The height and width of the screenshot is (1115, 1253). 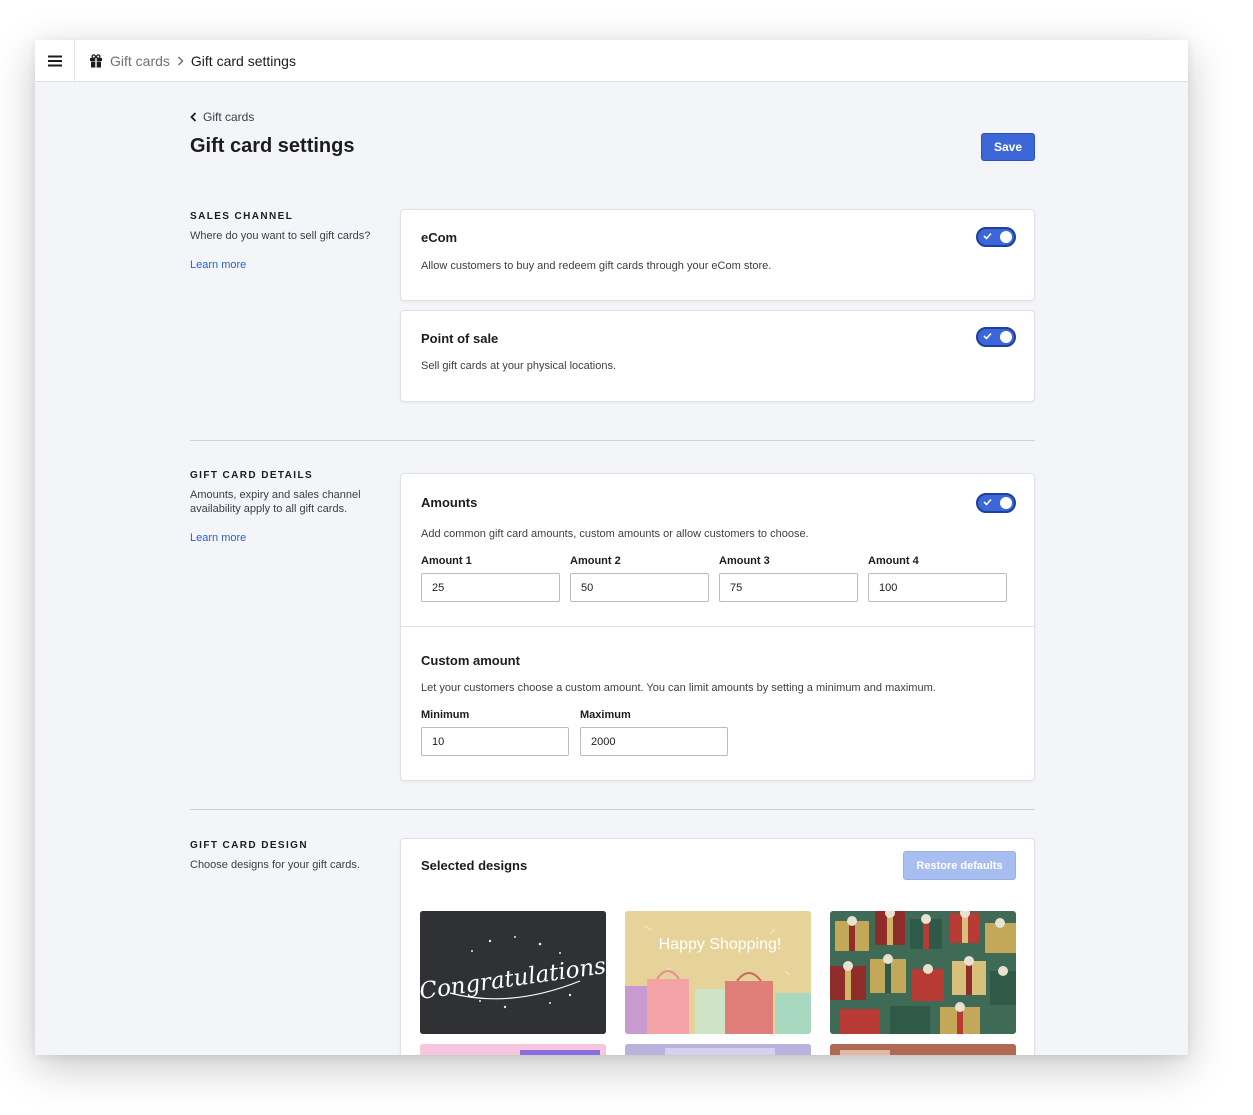 I want to click on design-heading: GIFT CARD DESIGN, so click(x=249, y=845).